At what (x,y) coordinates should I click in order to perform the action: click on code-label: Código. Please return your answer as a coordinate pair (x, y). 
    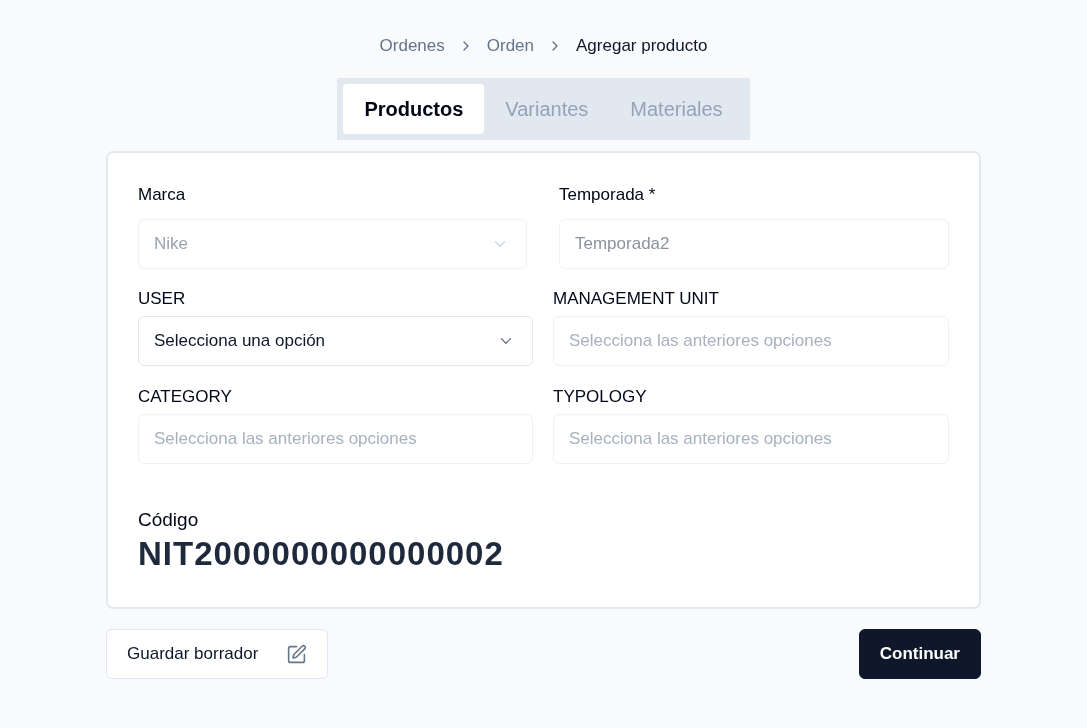
    Looking at the image, I should click on (168, 520).